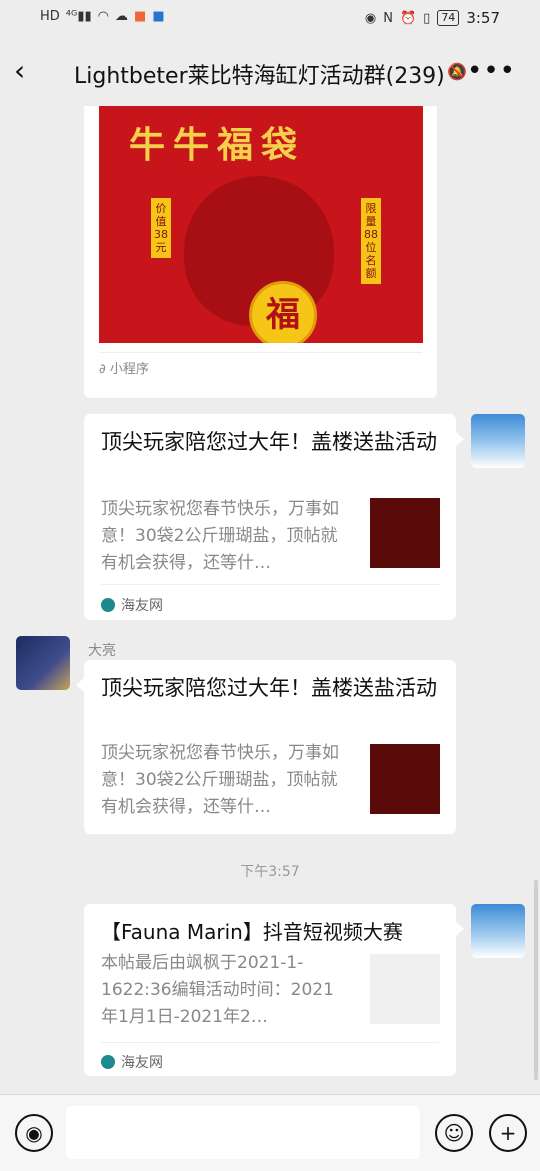  Describe the element at coordinates (259, 76) in the screenshot. I see `chat-title: Lightbeter莱比特海缸灯活动群(239)` at that location.